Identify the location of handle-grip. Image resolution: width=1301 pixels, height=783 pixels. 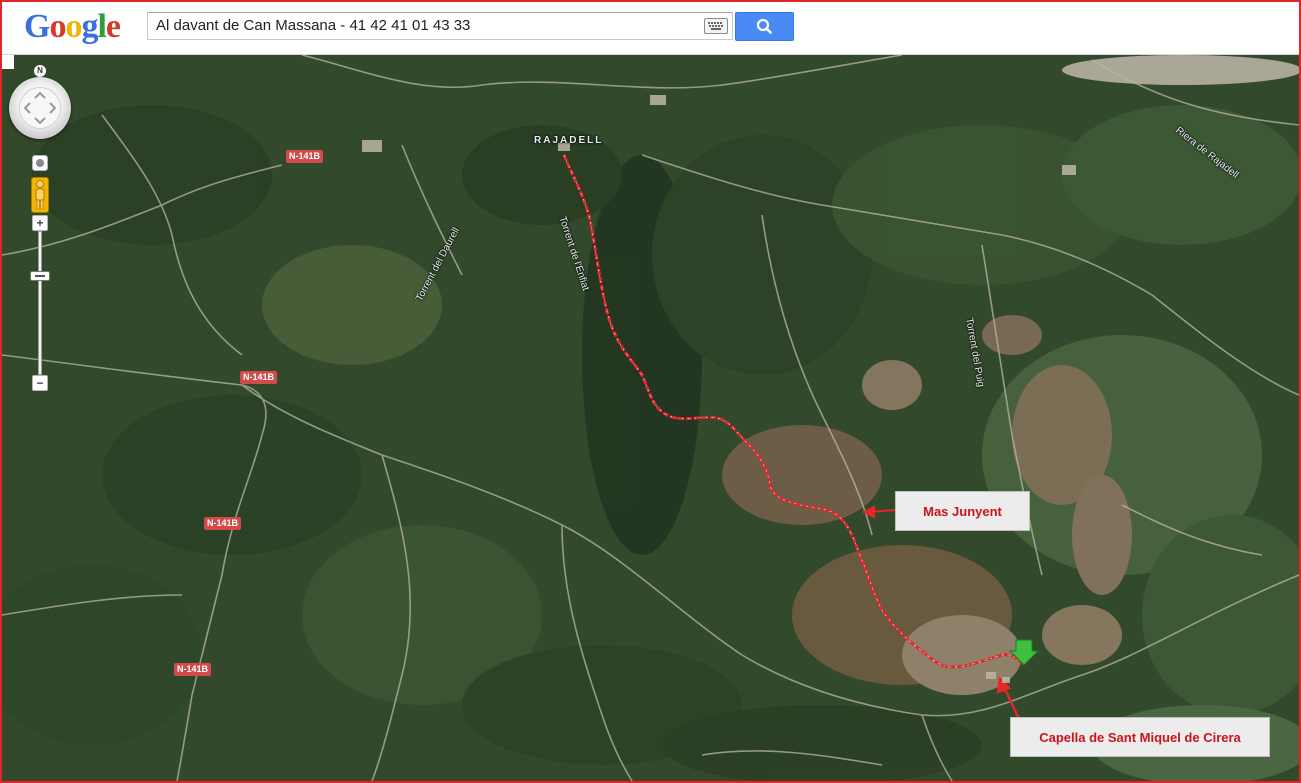
(40, 276).